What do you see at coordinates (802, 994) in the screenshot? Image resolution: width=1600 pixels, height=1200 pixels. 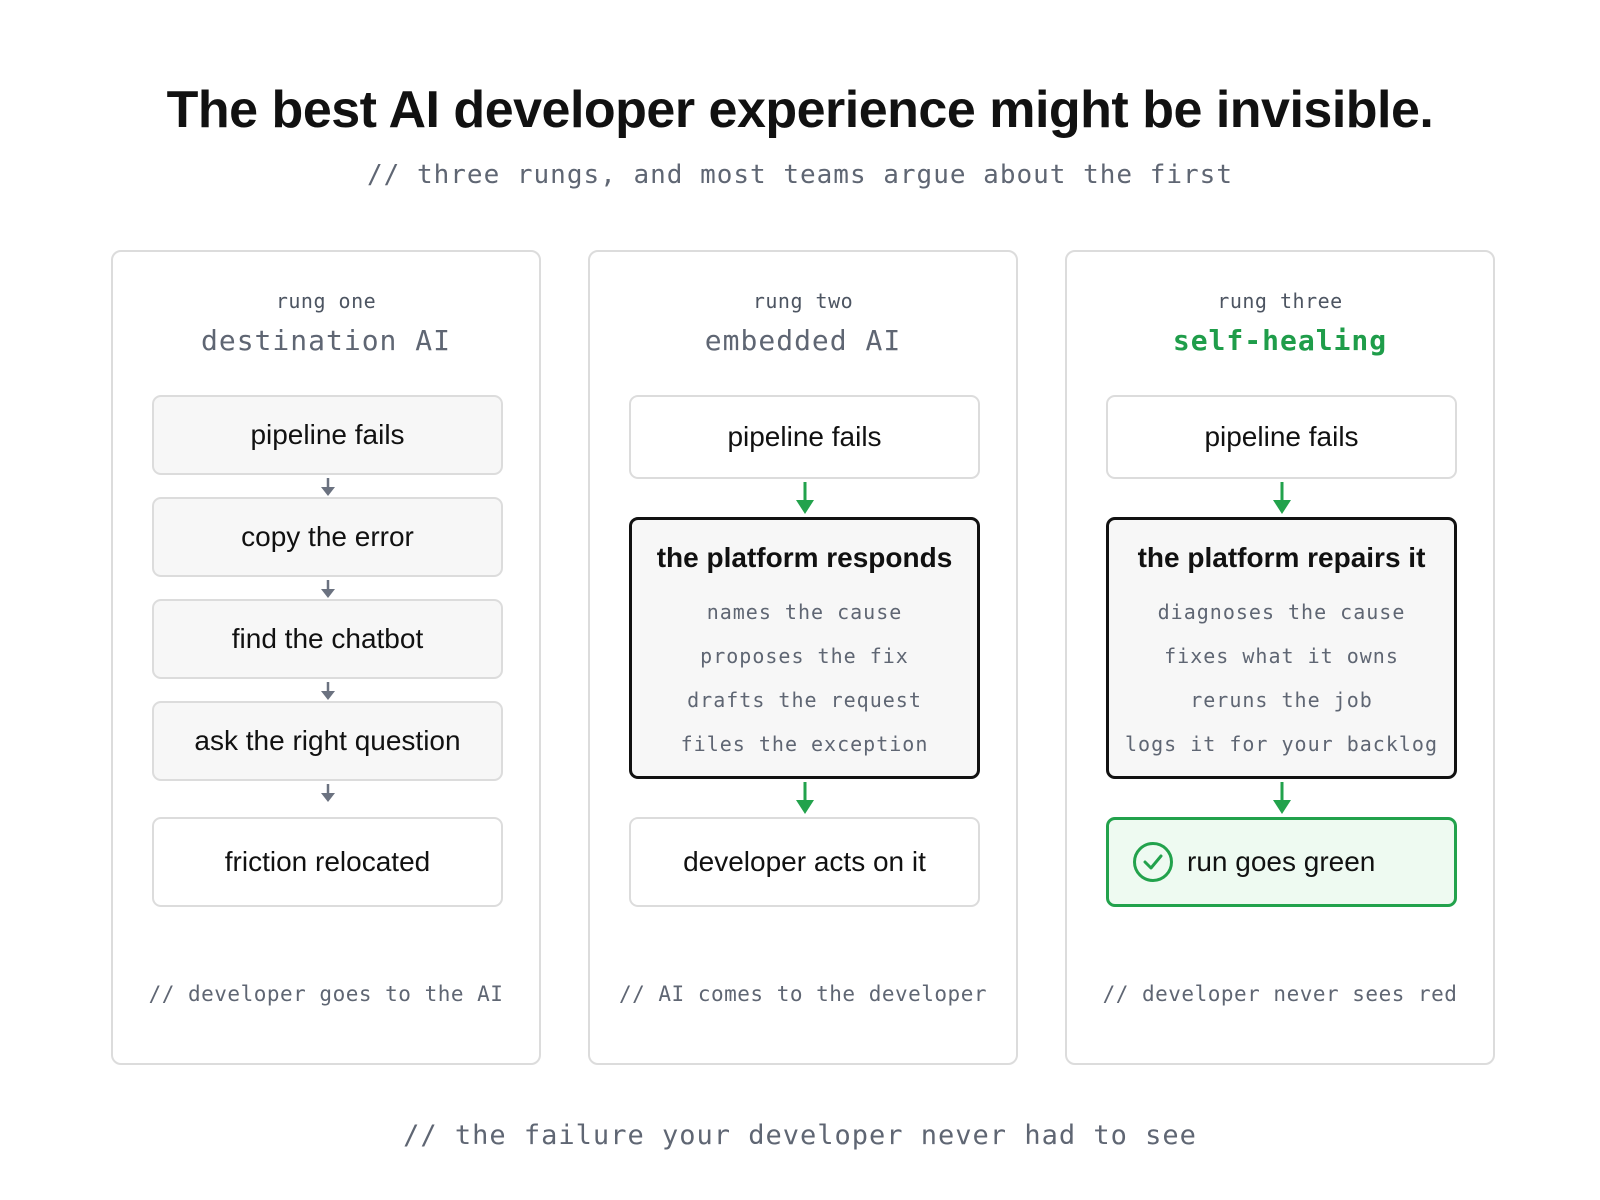 I see `panel-caption: // AI comes to the developer` at bounding box center [802, 994].